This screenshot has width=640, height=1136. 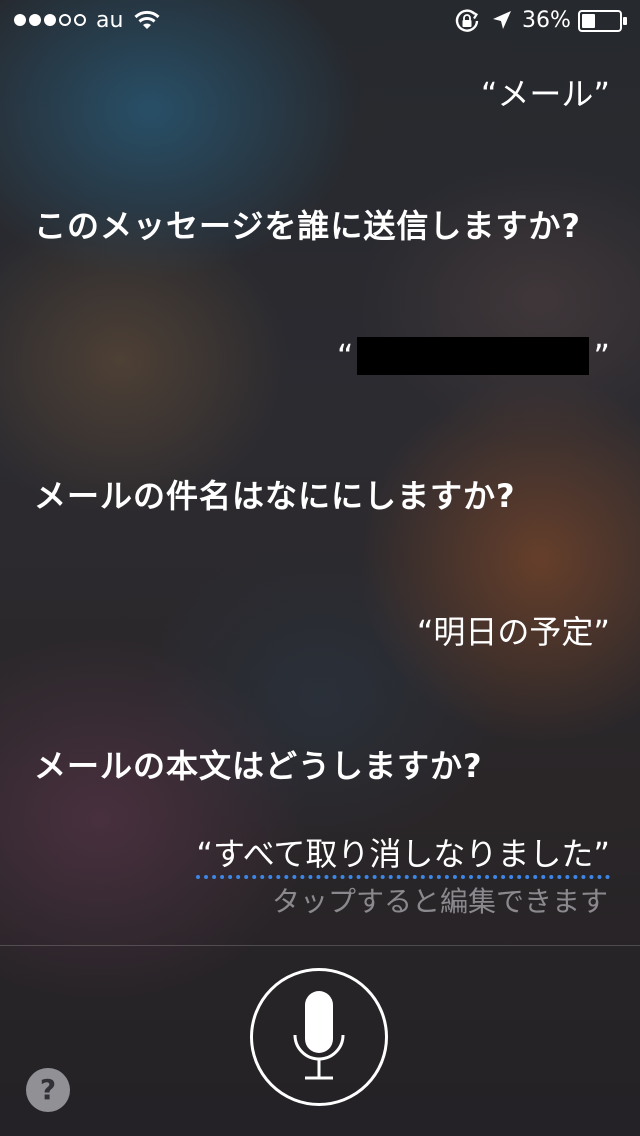 What do you see at coordinates (546, 20) in the screenshot?
I see `battery-percentage: 36%` at bounding box center [546, 20].